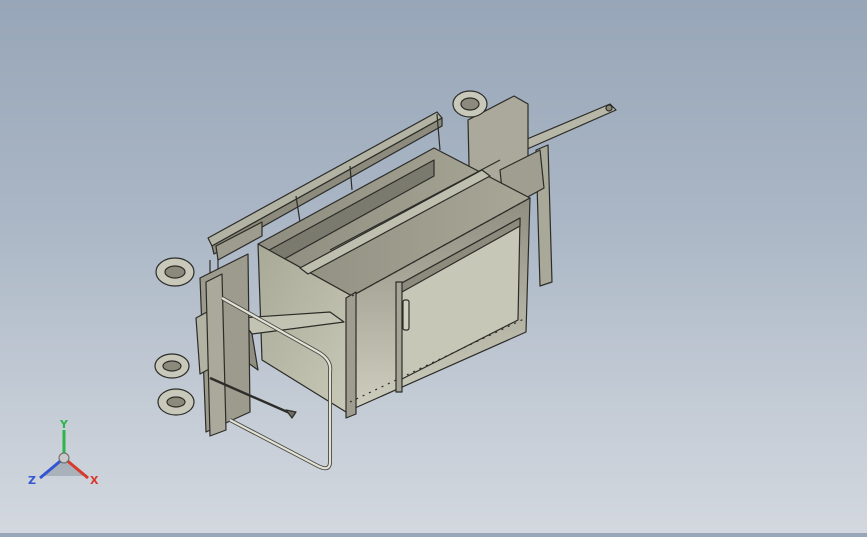  What do you see at coordinates (470, 104) in the screenshot?
I see `caster-wheel-rear` at bounding box center [470, 104].